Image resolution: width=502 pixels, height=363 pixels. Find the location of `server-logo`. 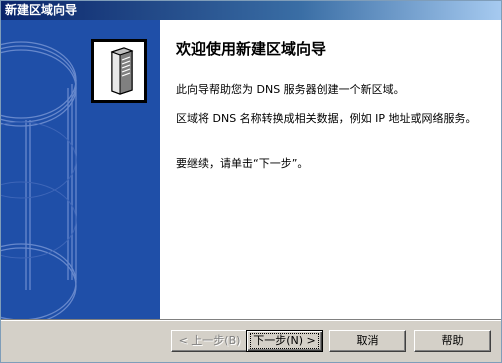

server-logo is located at coordinates (119, 71).